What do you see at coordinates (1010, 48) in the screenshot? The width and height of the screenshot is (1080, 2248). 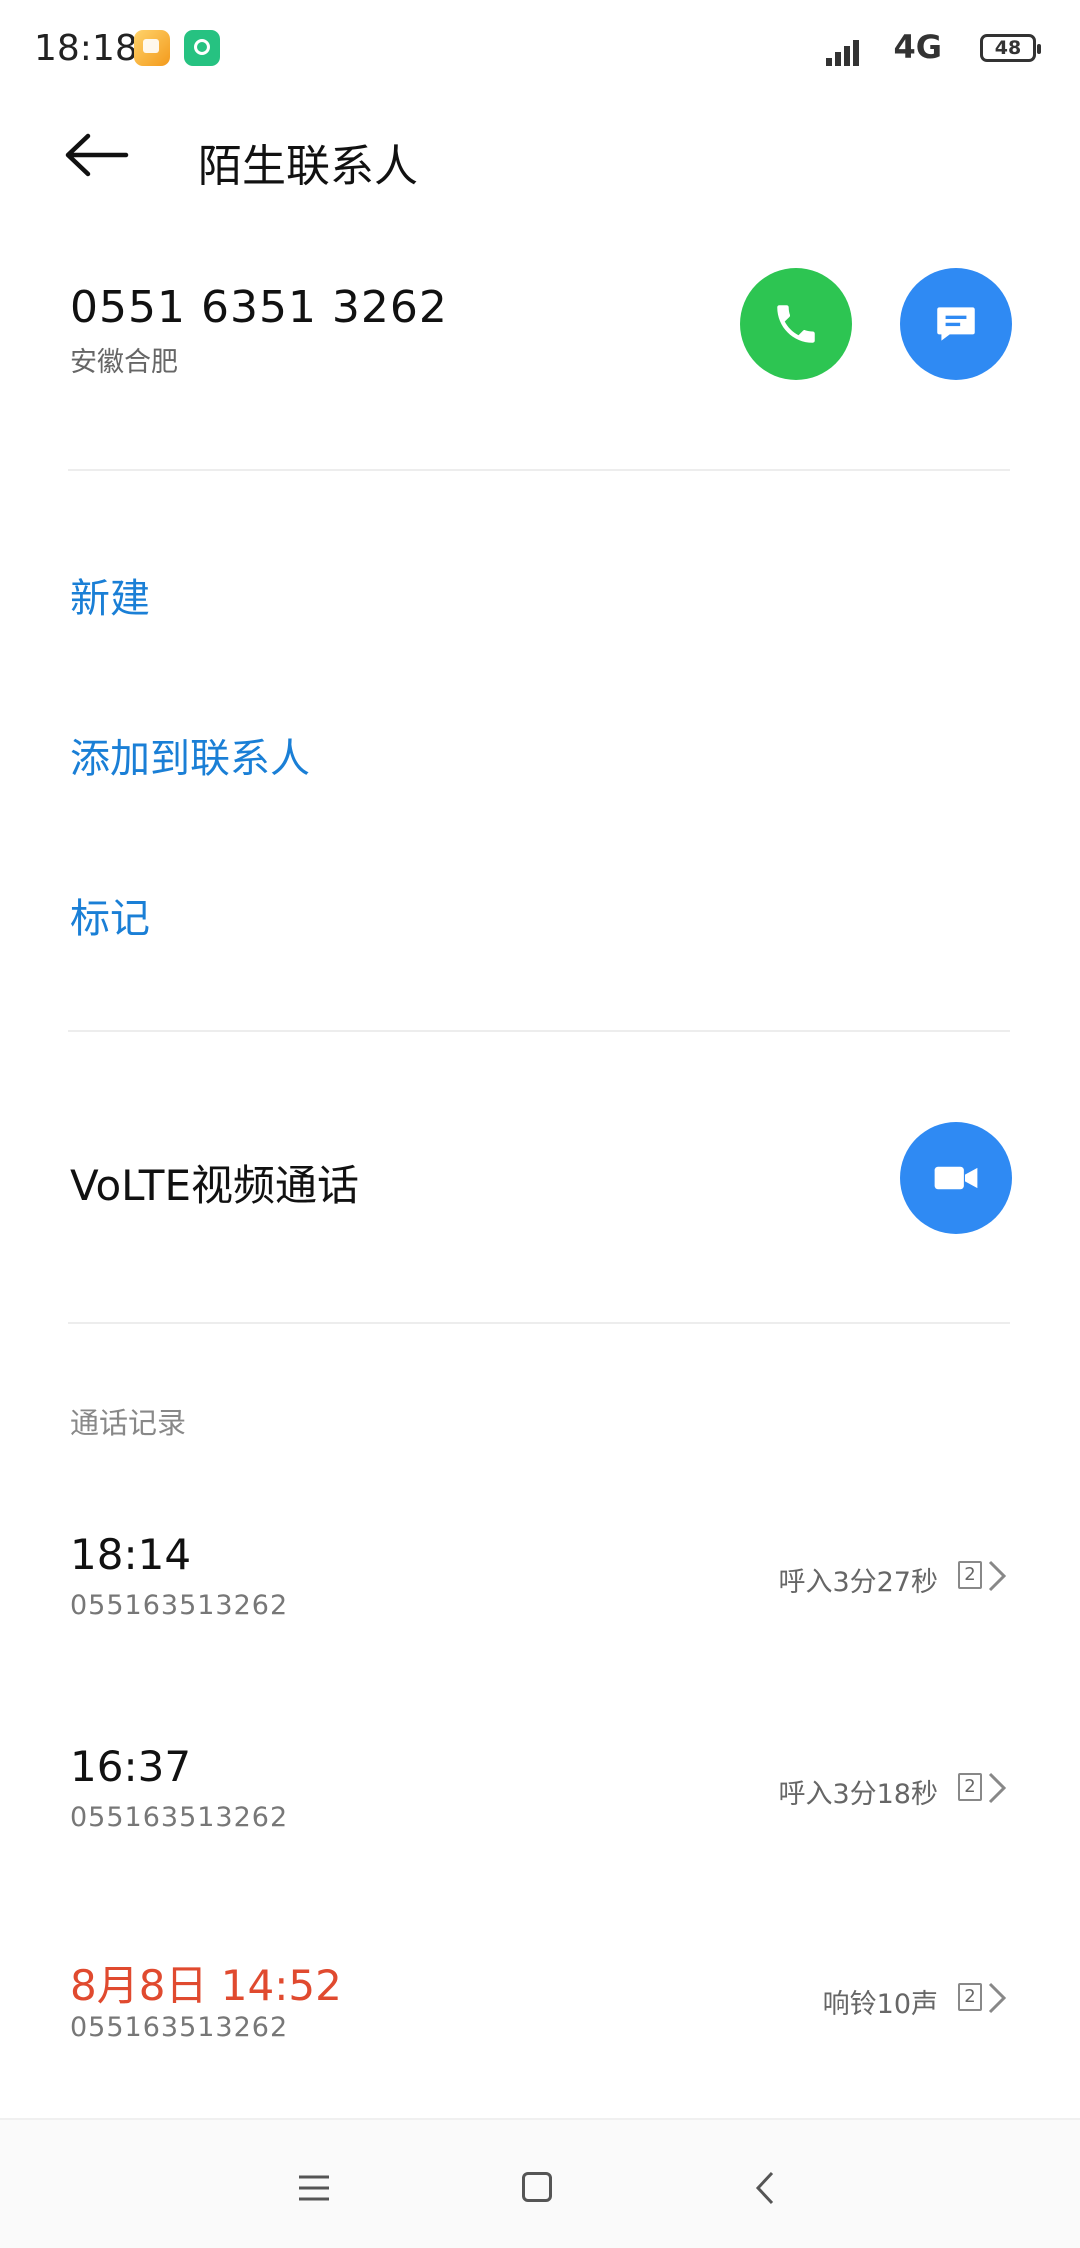 I see `battery-icon: 48` at bounding box center [1010, 48].